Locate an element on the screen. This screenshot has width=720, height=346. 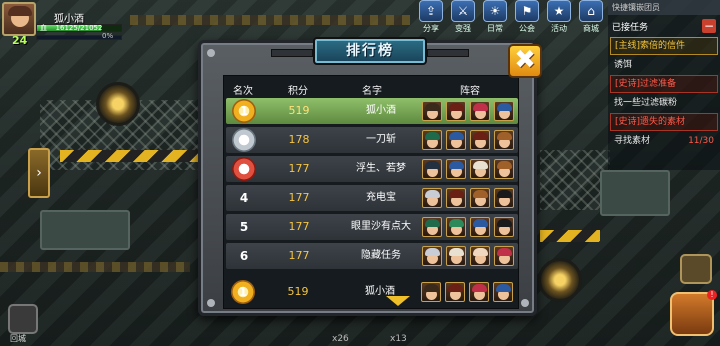
header-score: 积分 is located at coordinates (298, 91).